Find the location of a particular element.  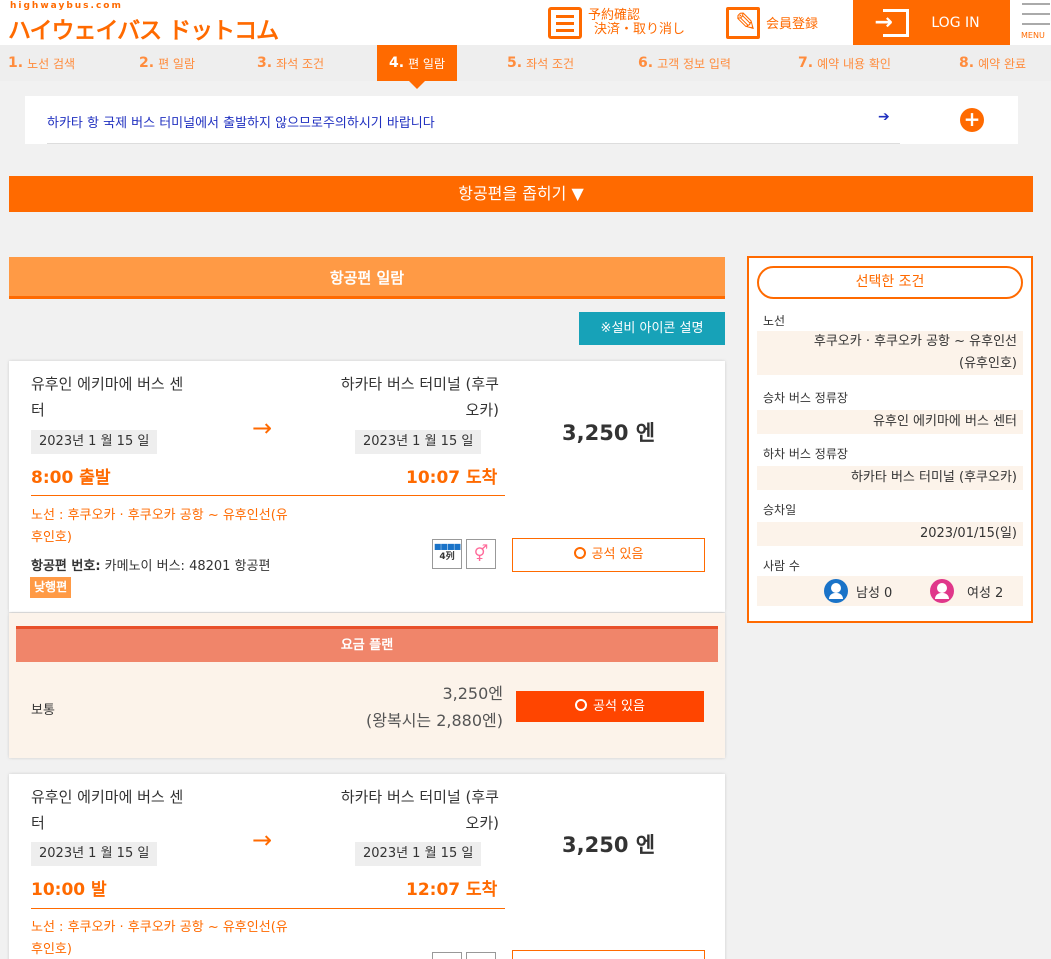

fare-plan-title: 요금 플랜 is located at coordinates (367, 644).